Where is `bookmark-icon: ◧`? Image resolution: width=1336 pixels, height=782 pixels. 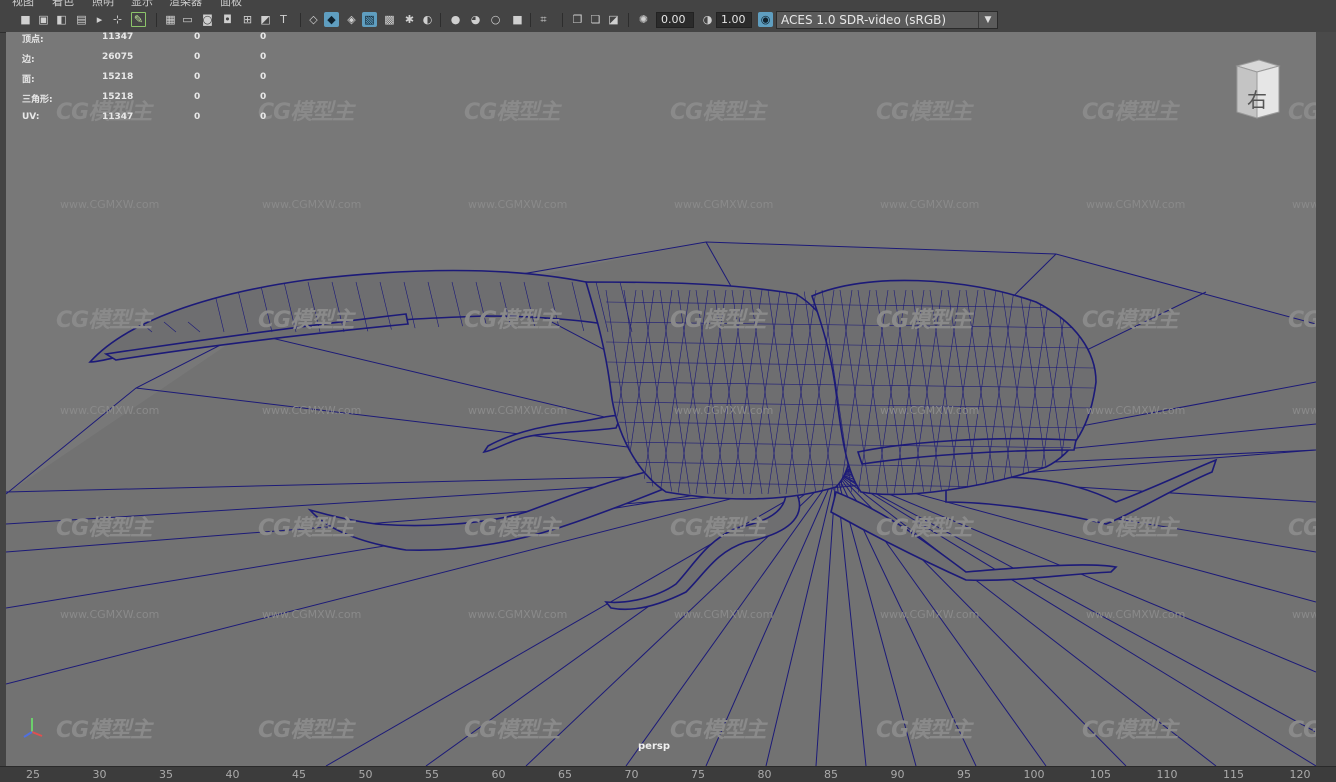
bookmark-icon: ◧ is located at coordinates (61, 19).